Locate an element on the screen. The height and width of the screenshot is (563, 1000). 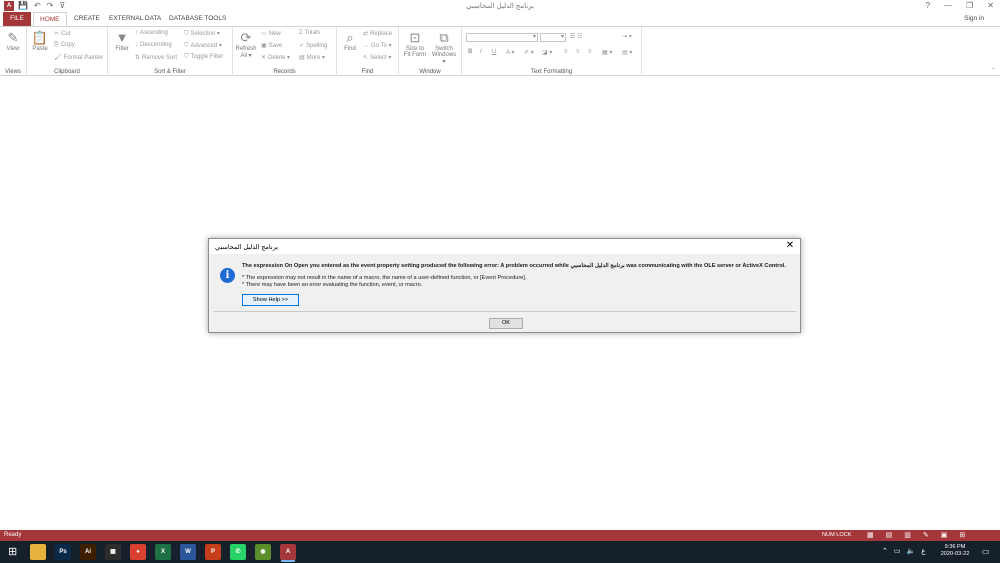
taskbar-apps: Ps Ai ▦ ● X W P ✆ ◉ A is located at coordinates (163, 552).